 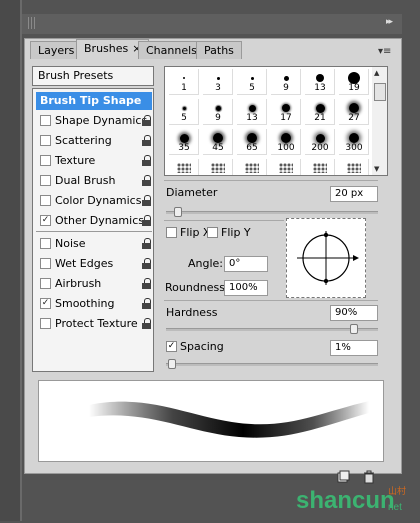 What do you see at coordinates (171, 232) in the screenshot?
I see `flip-x-checkbox` at bounding box center [171, 232].